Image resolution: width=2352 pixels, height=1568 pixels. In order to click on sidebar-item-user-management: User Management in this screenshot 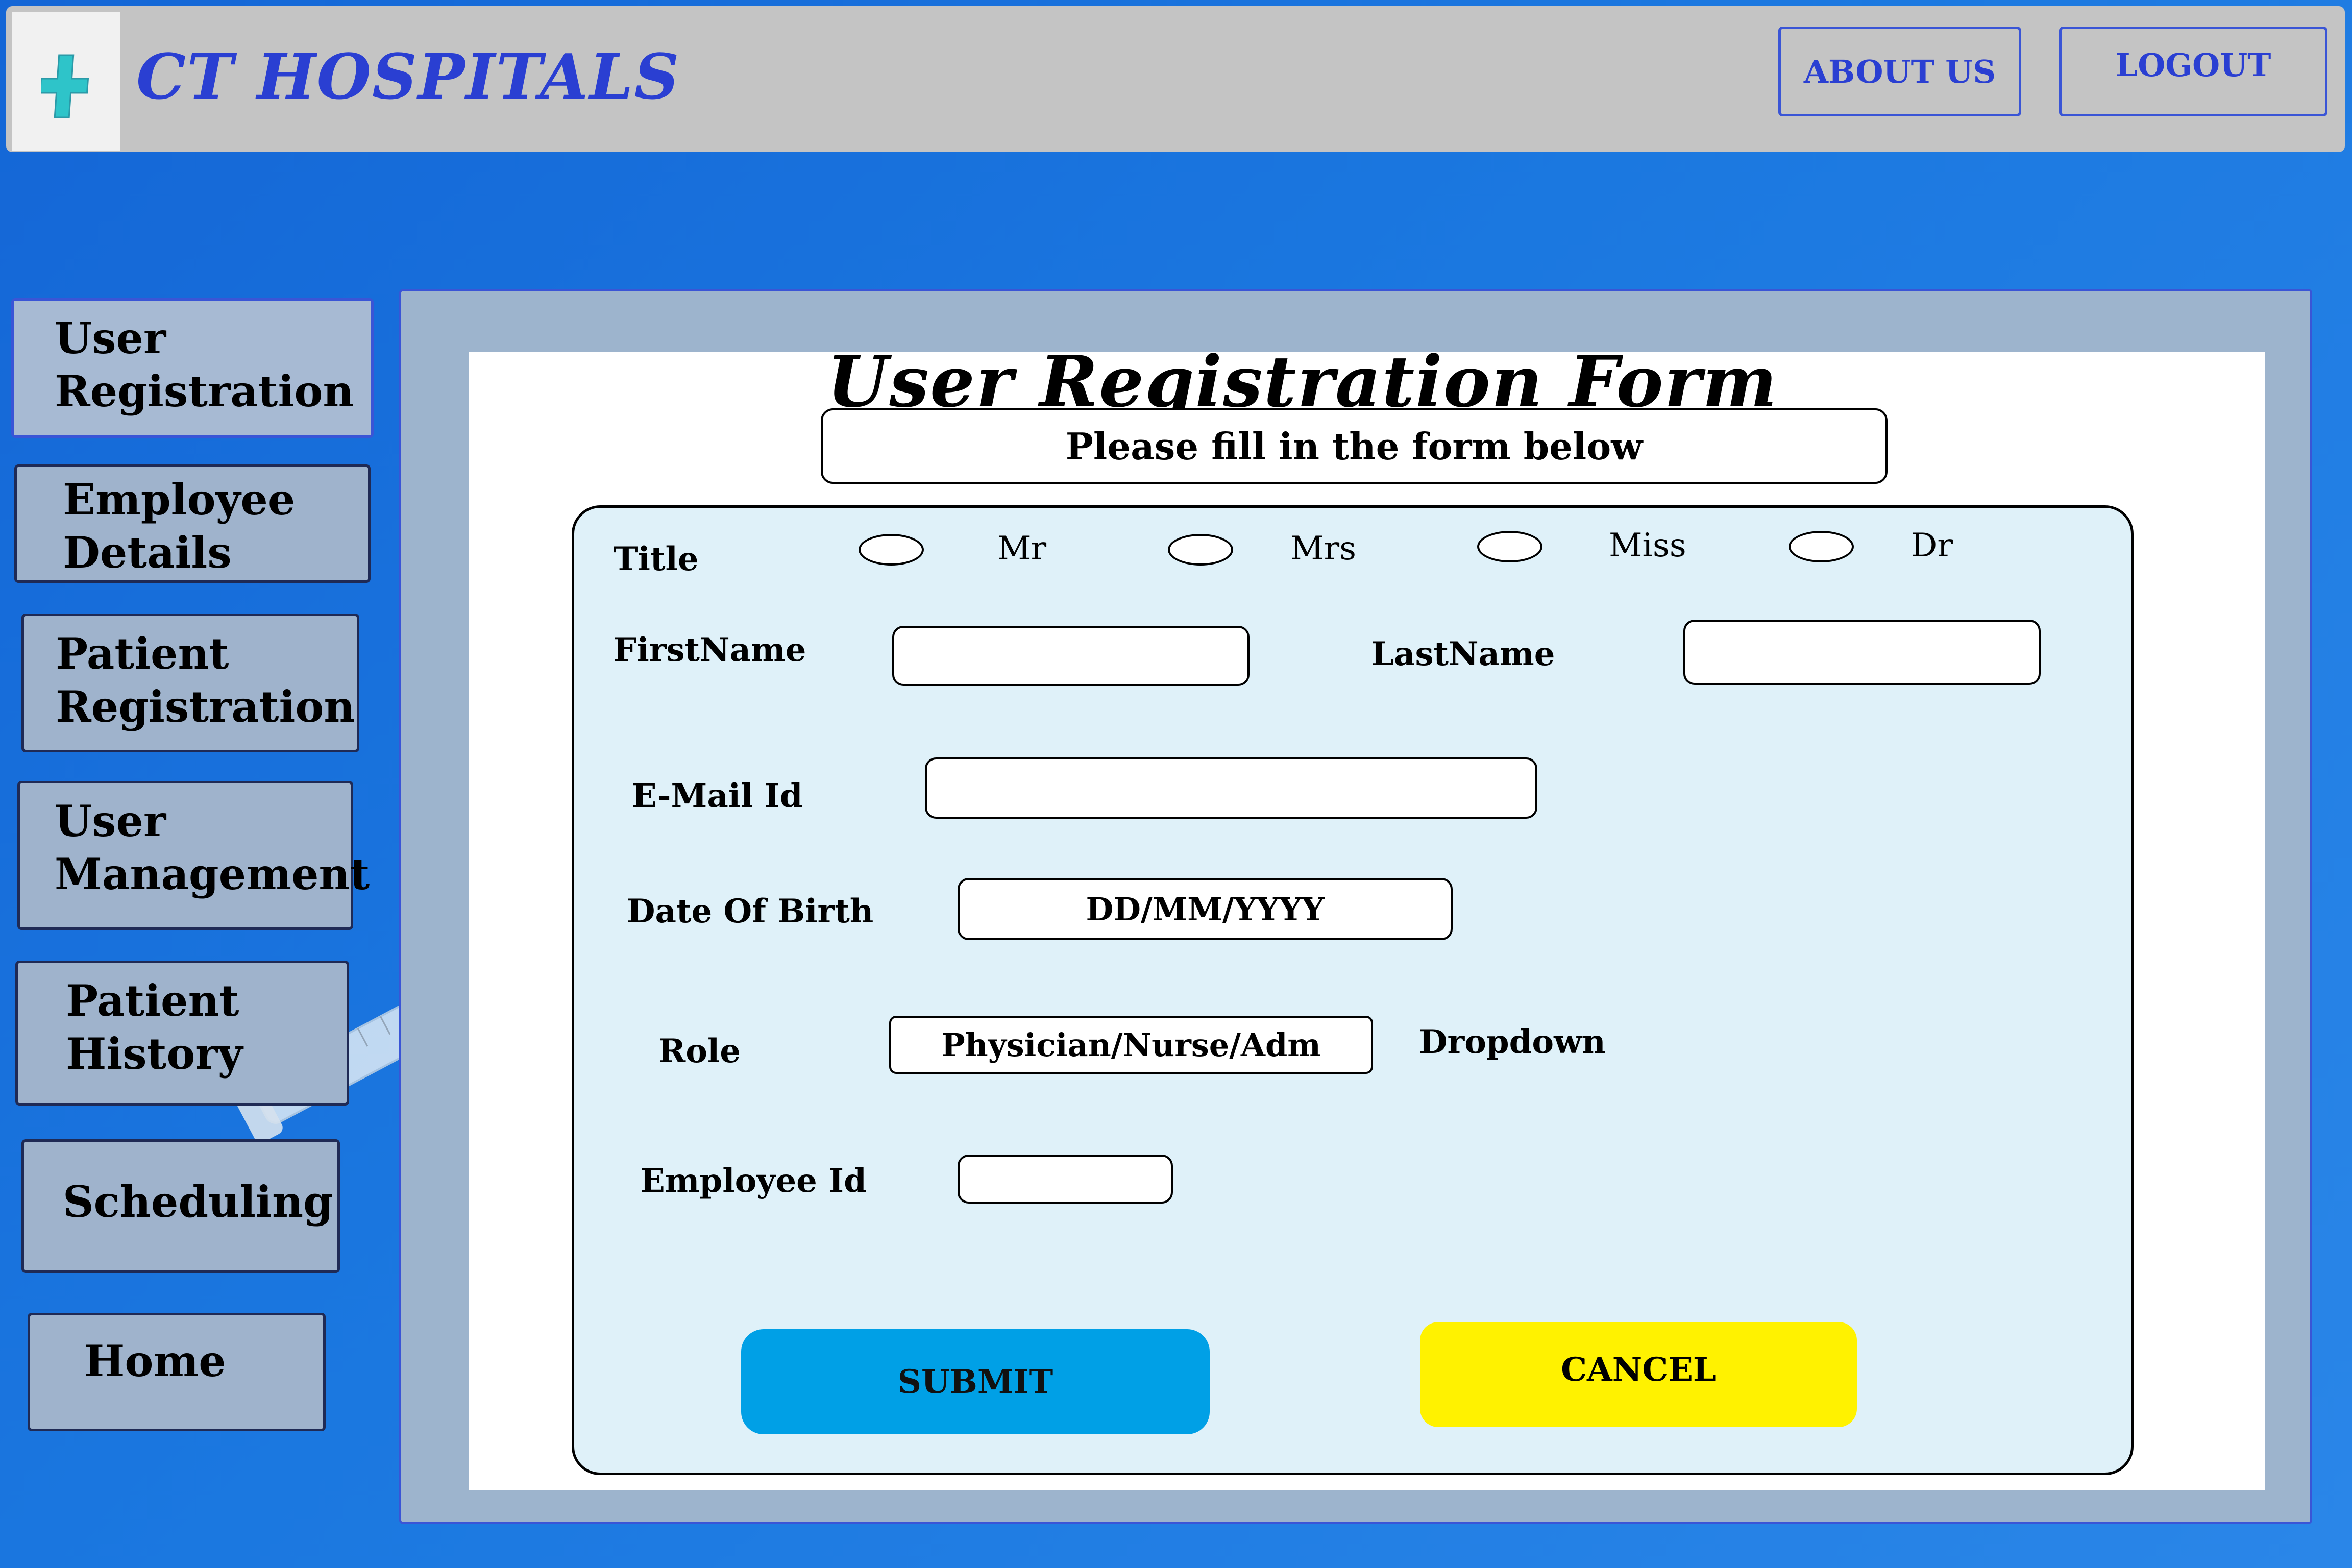, I will do `click(193, 855)`.